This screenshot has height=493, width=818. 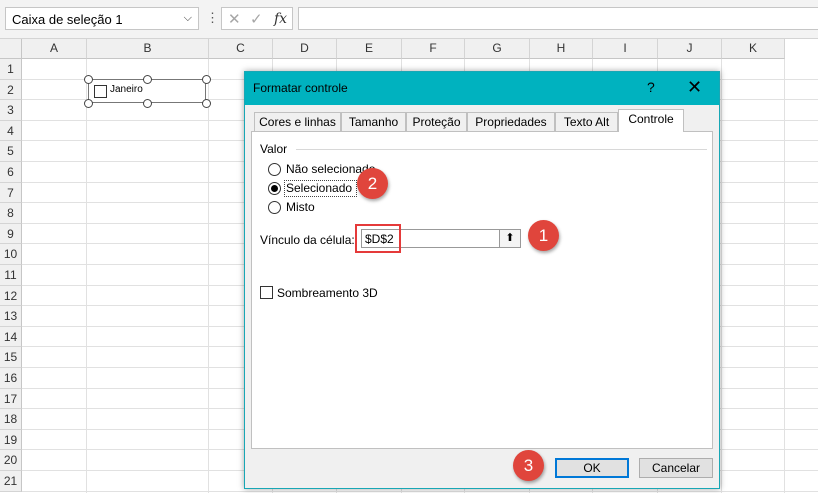 I want to click on column-header: D, so click(x=305, y=49).